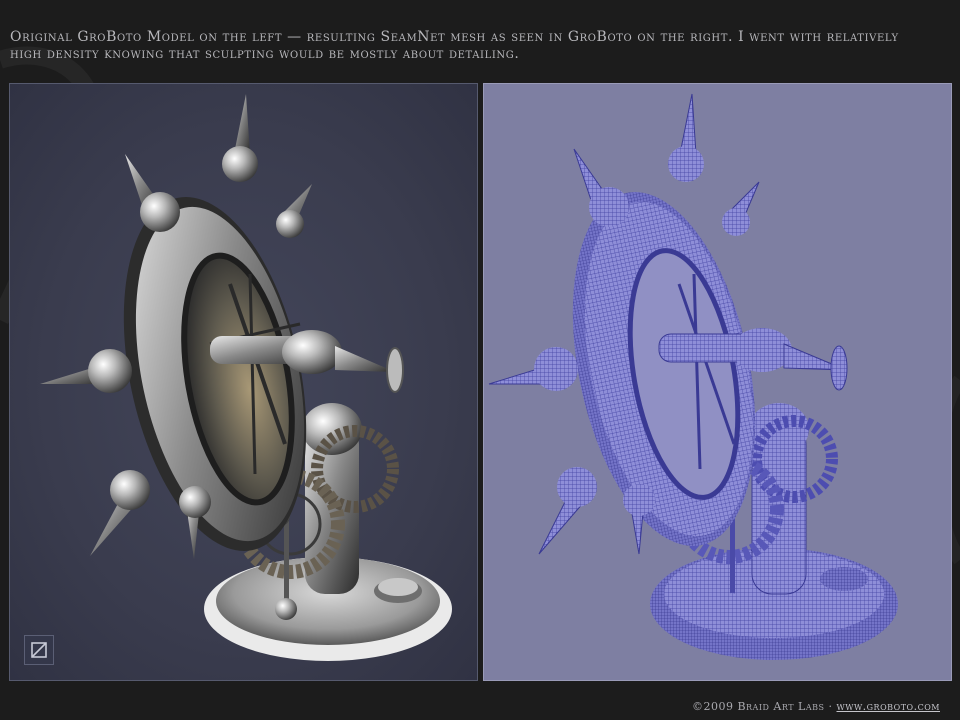 The width and height of the screenshot is (960, 720). Describe the element at coordinates (764, 706) in the screenshot. I see `copyright-text: ©2009 Braid Art Labs ·` at that location.